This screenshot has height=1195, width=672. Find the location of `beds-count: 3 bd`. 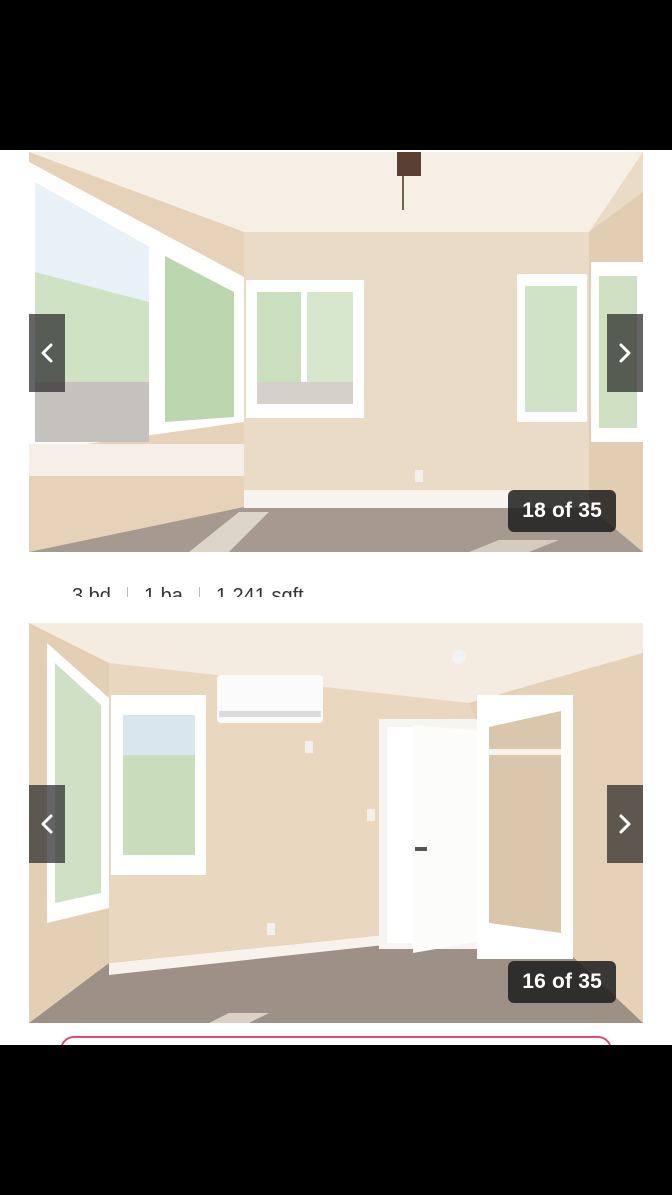

beds-count: 3 bd is located at coordinates (91, 591).